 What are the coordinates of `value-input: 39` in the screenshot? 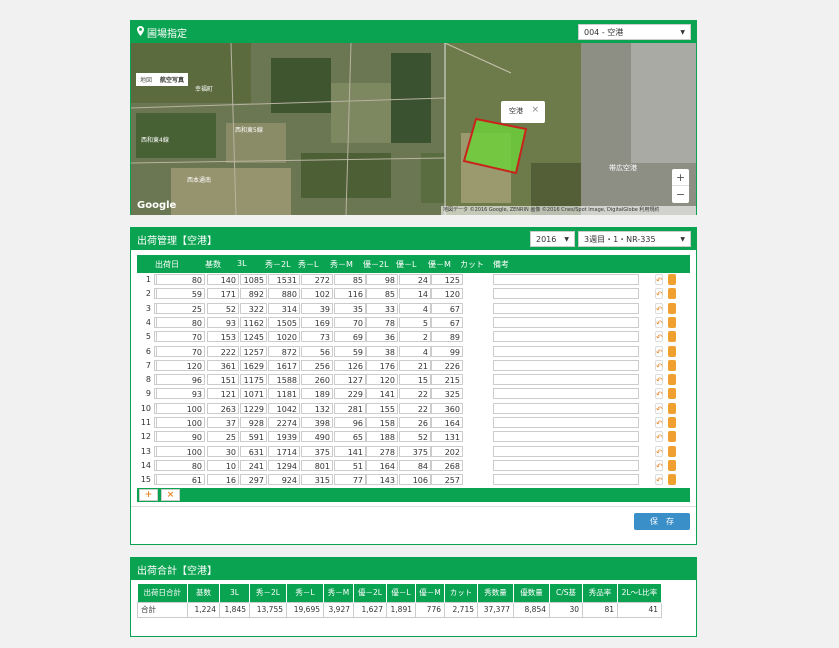 It's located at (317, 308).